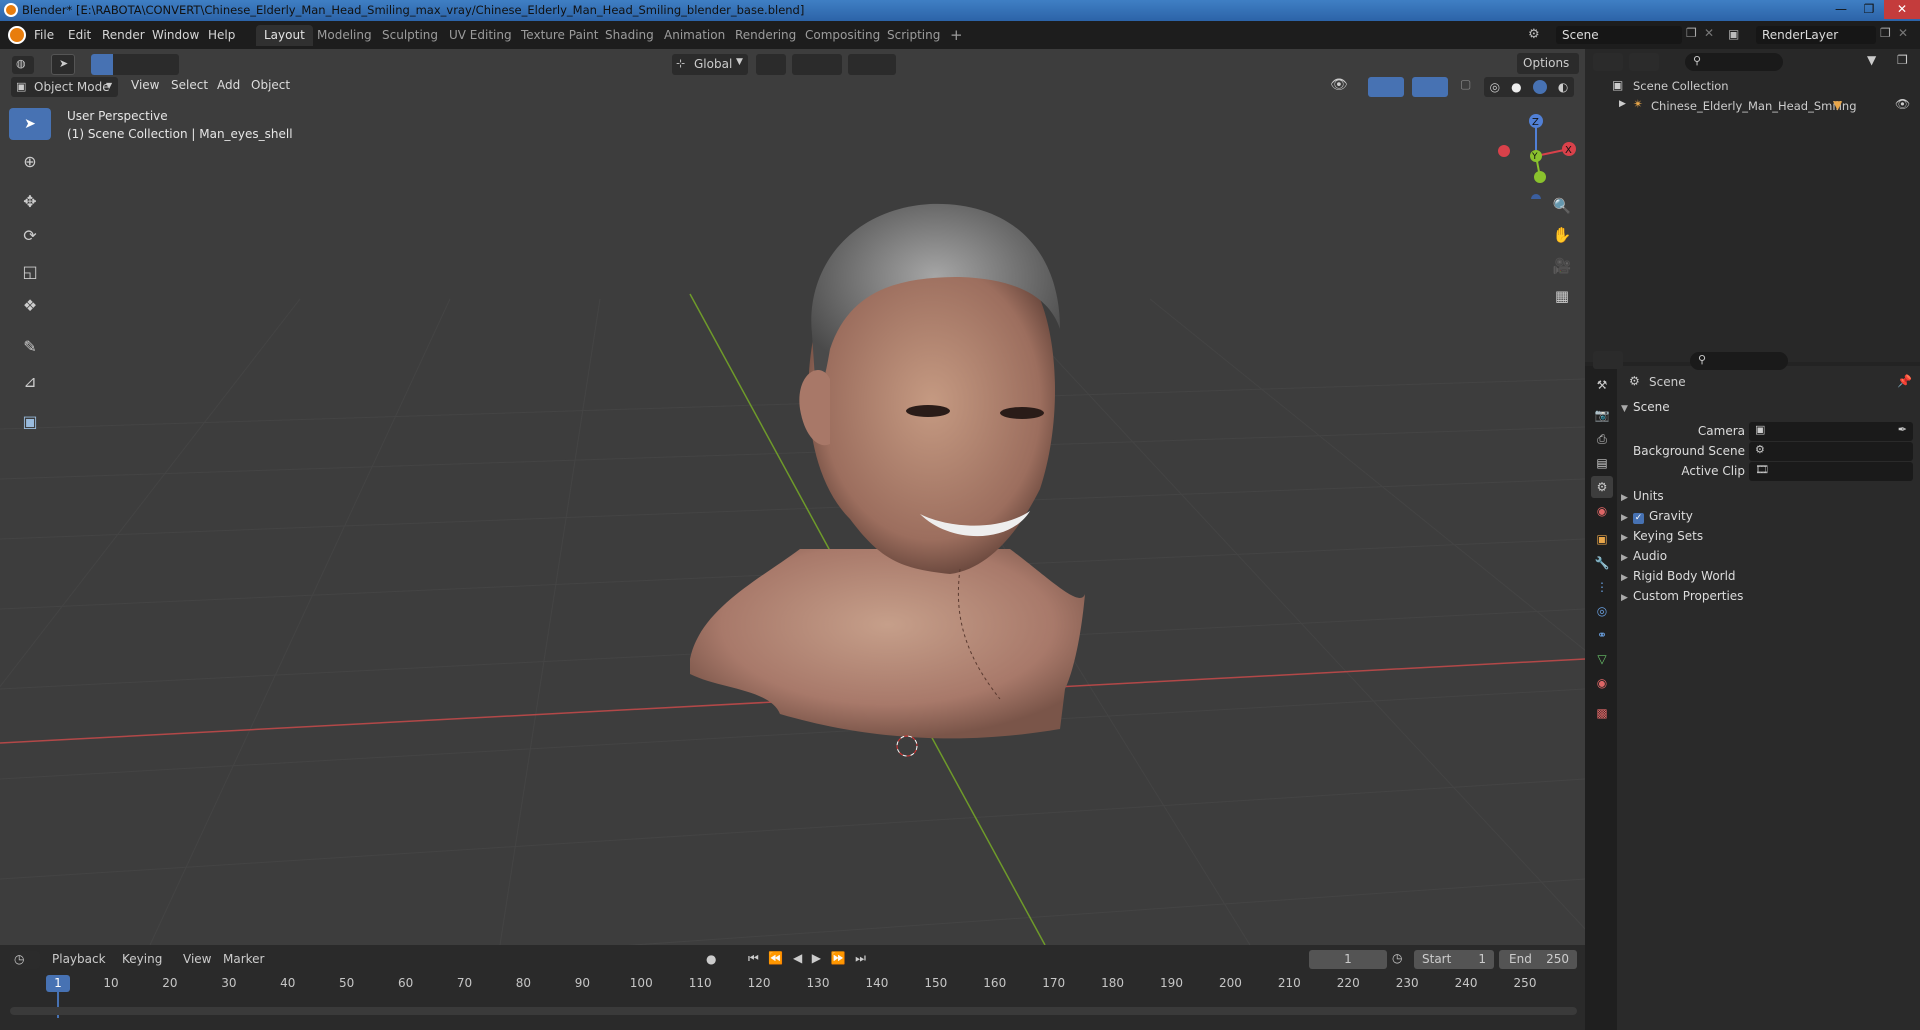 This screenshot has width=1920, height=1030. Describe the element at coordinates (228, 85) in the screenshot. I see `viewport-menu-add: Add` at that location.